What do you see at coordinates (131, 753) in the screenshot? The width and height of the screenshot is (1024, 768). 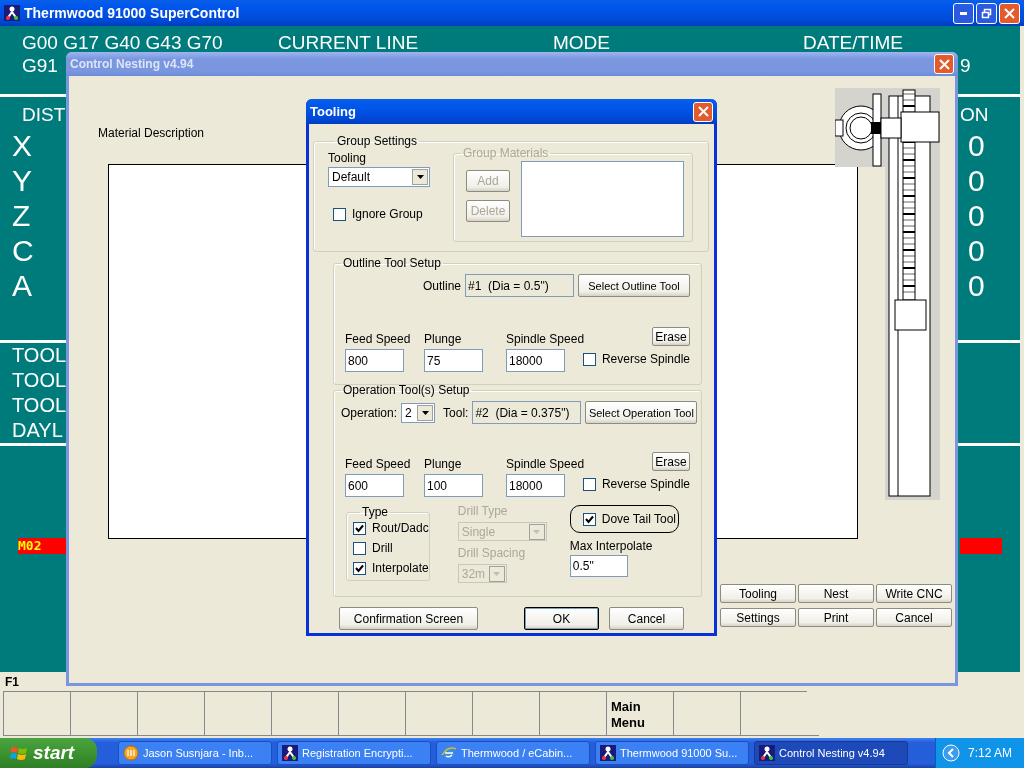 I see `mail-icon` at bounding box center [131, 753].